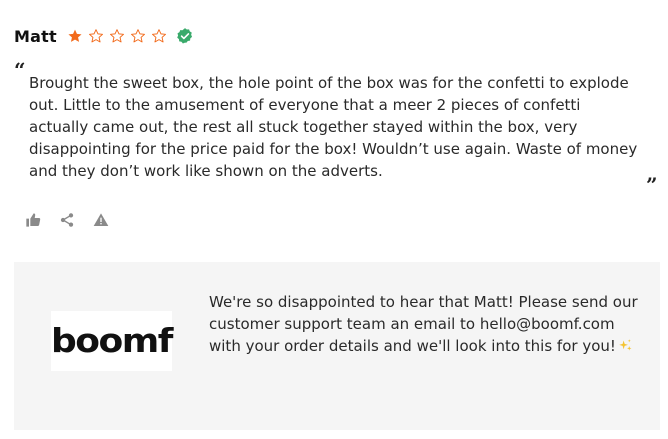  Describe the element at coordinates (33, 220) in the screenshot. I see `thumbs-up-icon` at that location.